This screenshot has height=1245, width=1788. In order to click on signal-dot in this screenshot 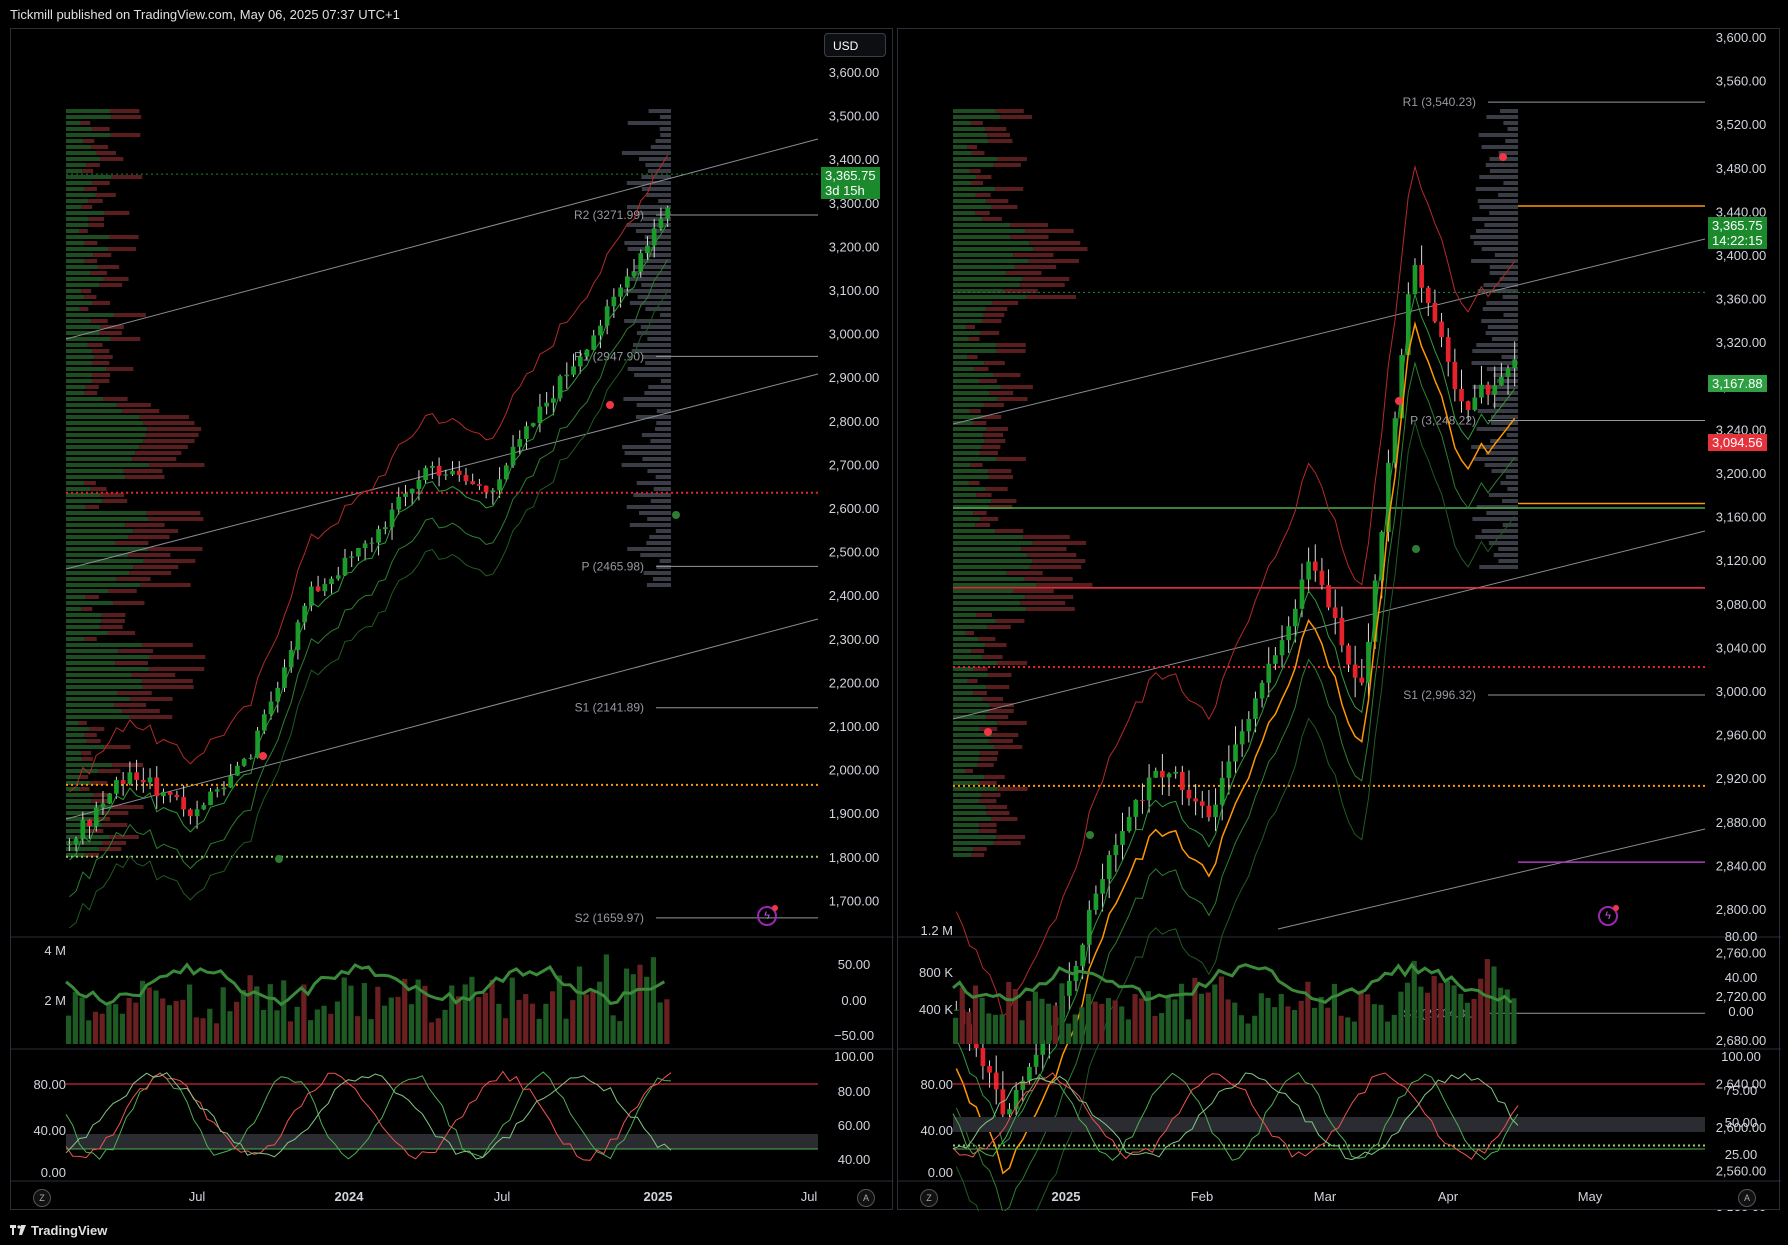, I will do `click(1090, 835)`.